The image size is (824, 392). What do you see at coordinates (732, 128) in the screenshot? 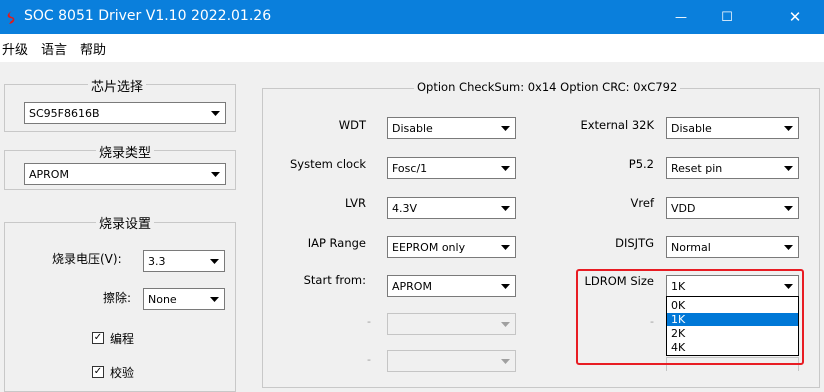
I see `external-32k-combo: Disable` at bounding box center [732, 128].